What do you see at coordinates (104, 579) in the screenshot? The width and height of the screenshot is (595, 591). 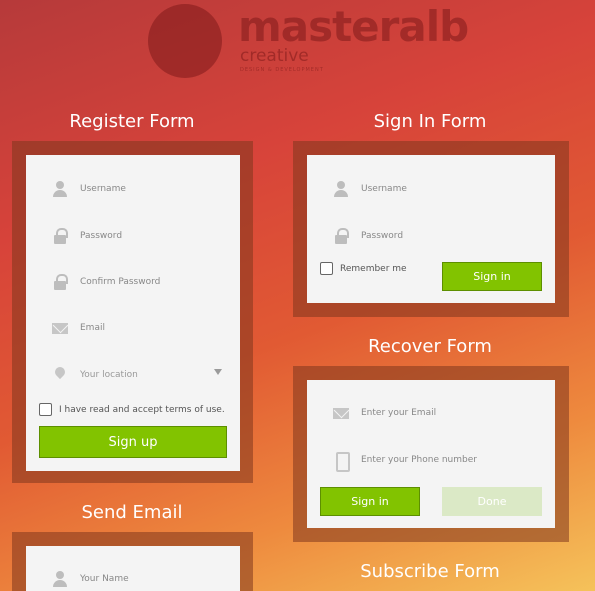 I see `send-email-name-placeholder: Your Name` at bounding box center [104, 579].